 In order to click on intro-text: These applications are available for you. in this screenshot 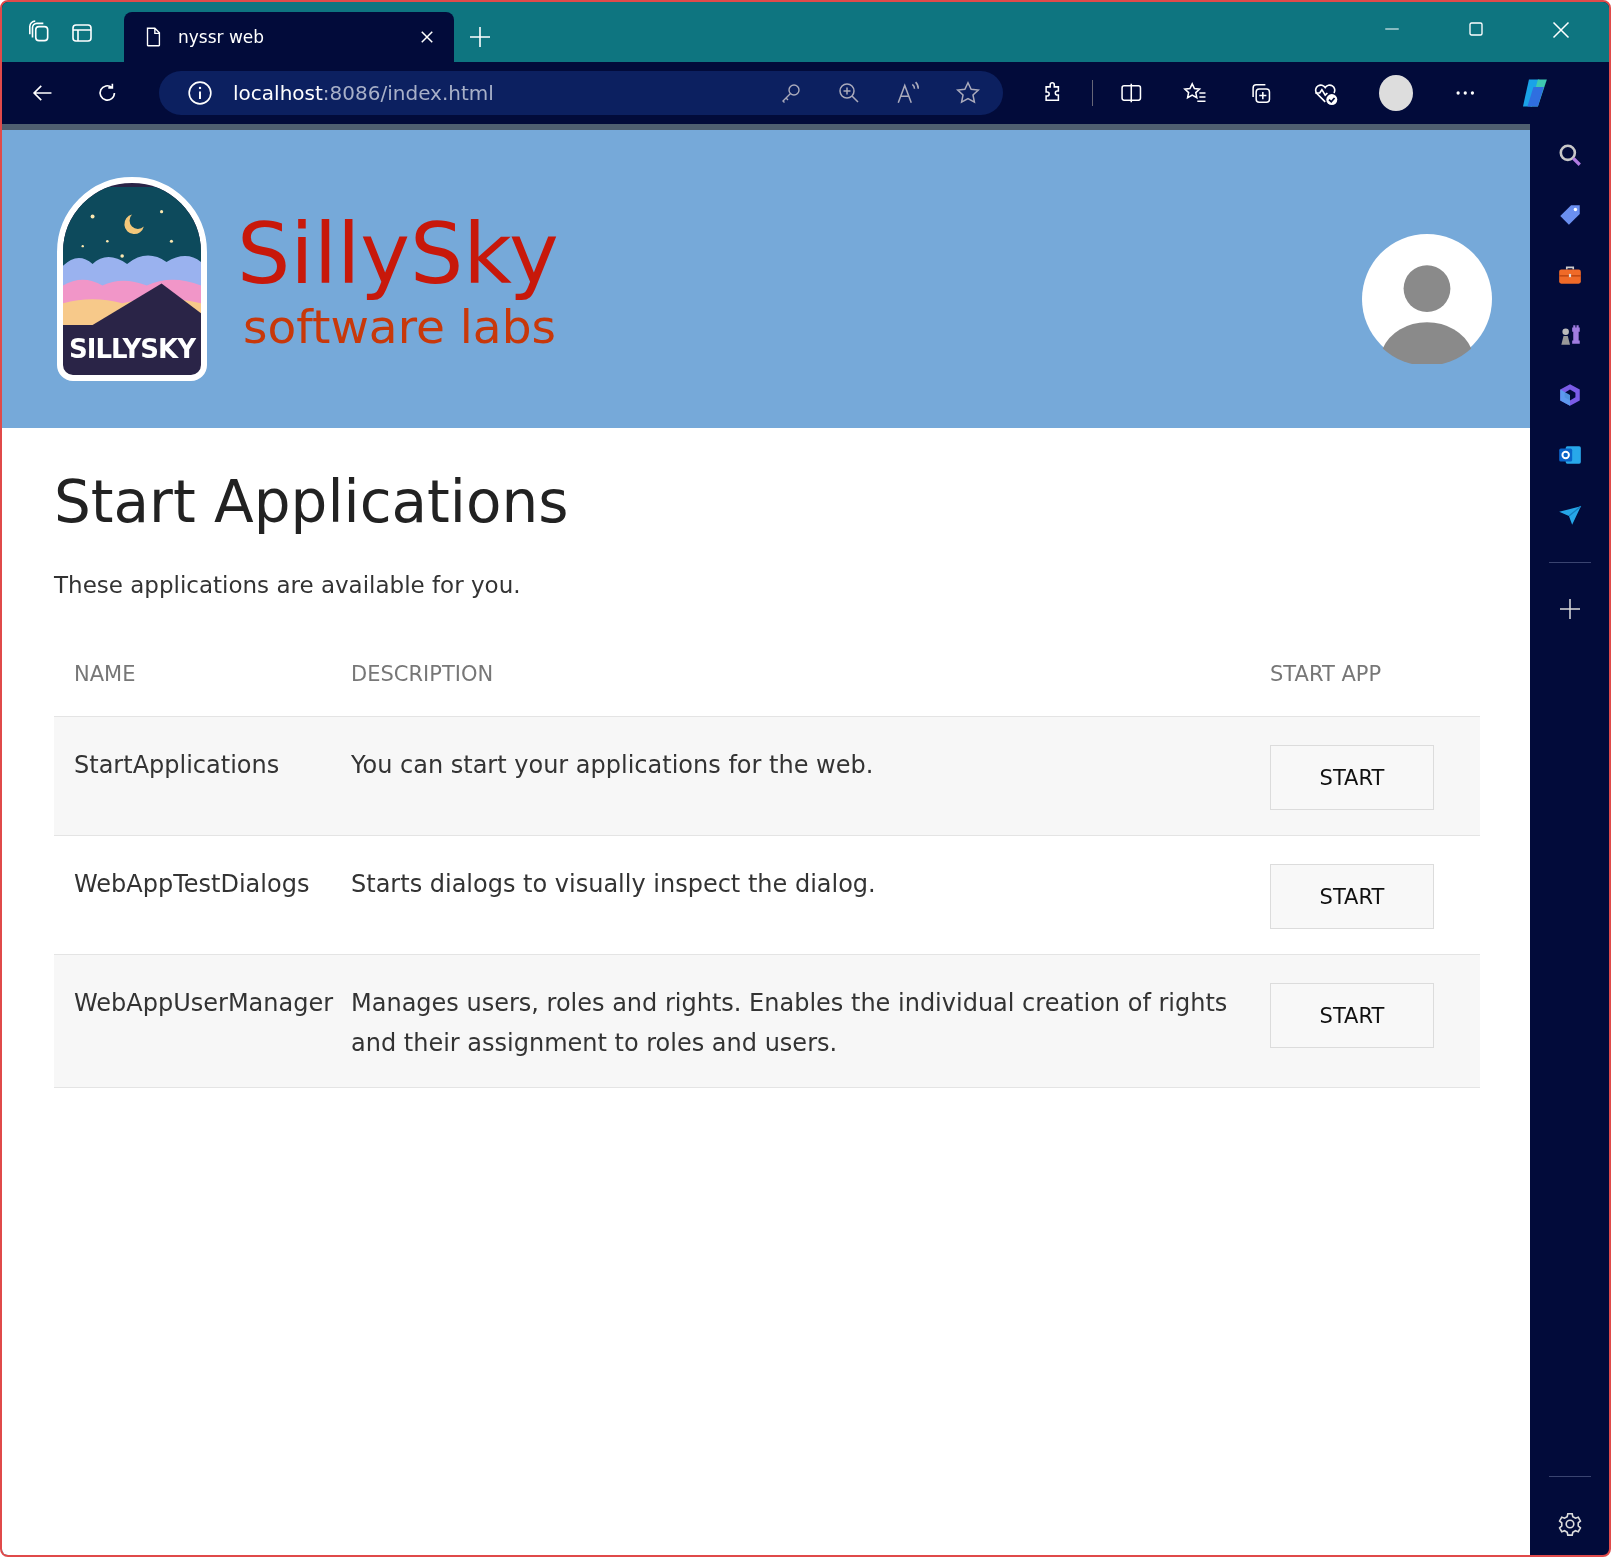, I will do `click(288, 585)`.